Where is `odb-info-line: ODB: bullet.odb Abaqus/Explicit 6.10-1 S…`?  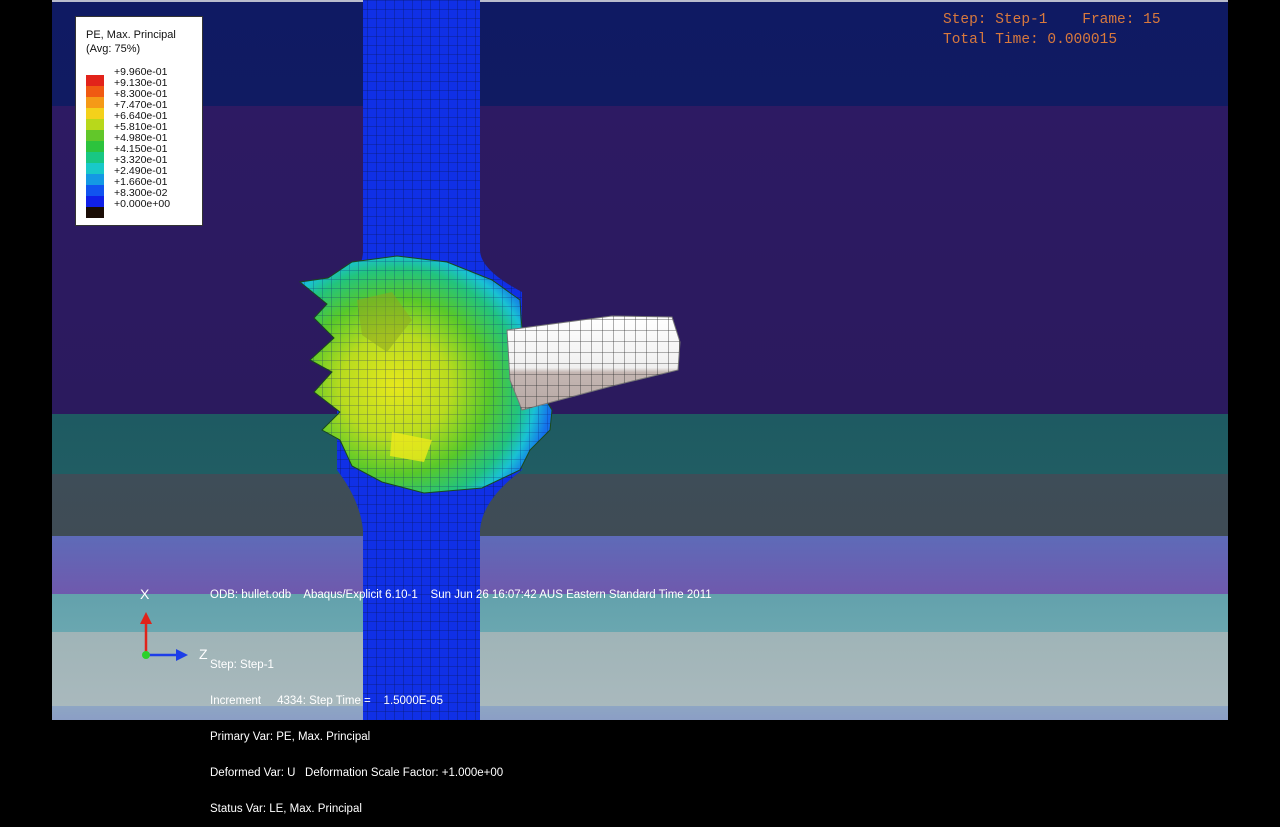
odb-info-line: ODB: bullet.odb Abaqus/Explicit 6.10-1 S… is located at coordinates (461, 595).